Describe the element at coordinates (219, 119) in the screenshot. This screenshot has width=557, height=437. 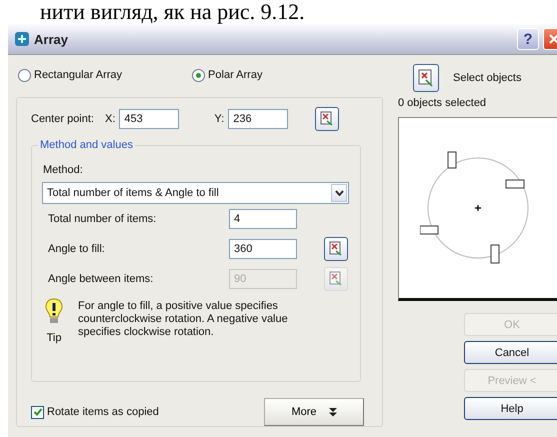
I see `field-label: Y:` at that location.